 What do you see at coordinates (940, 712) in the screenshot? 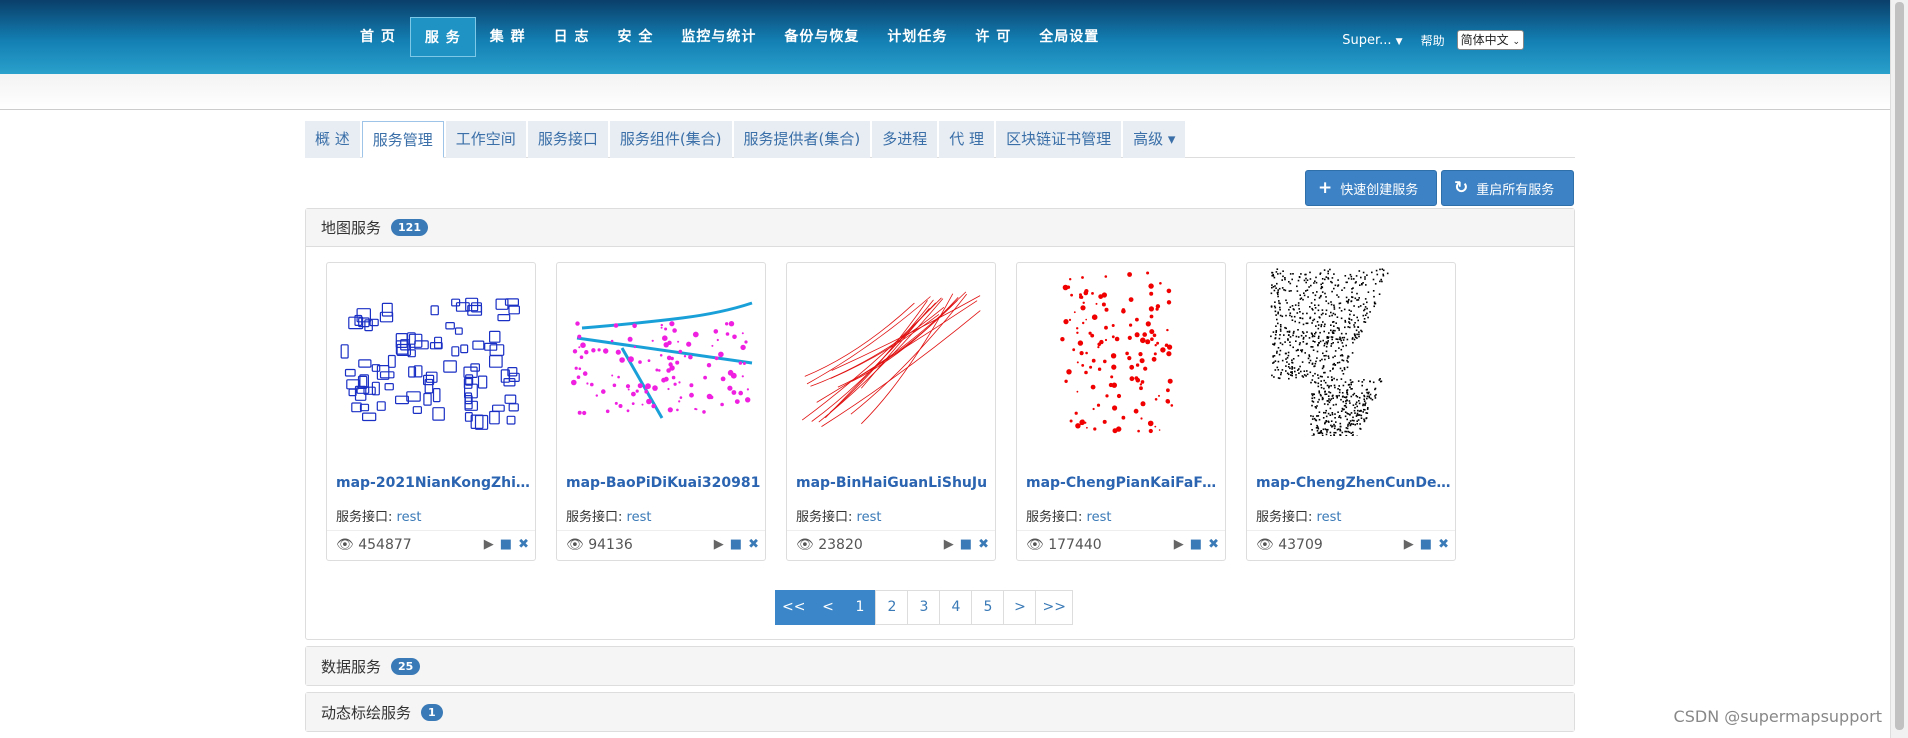
I see `plot-services-header: 动态标绘服务 1` at bounding box center [940, 712].